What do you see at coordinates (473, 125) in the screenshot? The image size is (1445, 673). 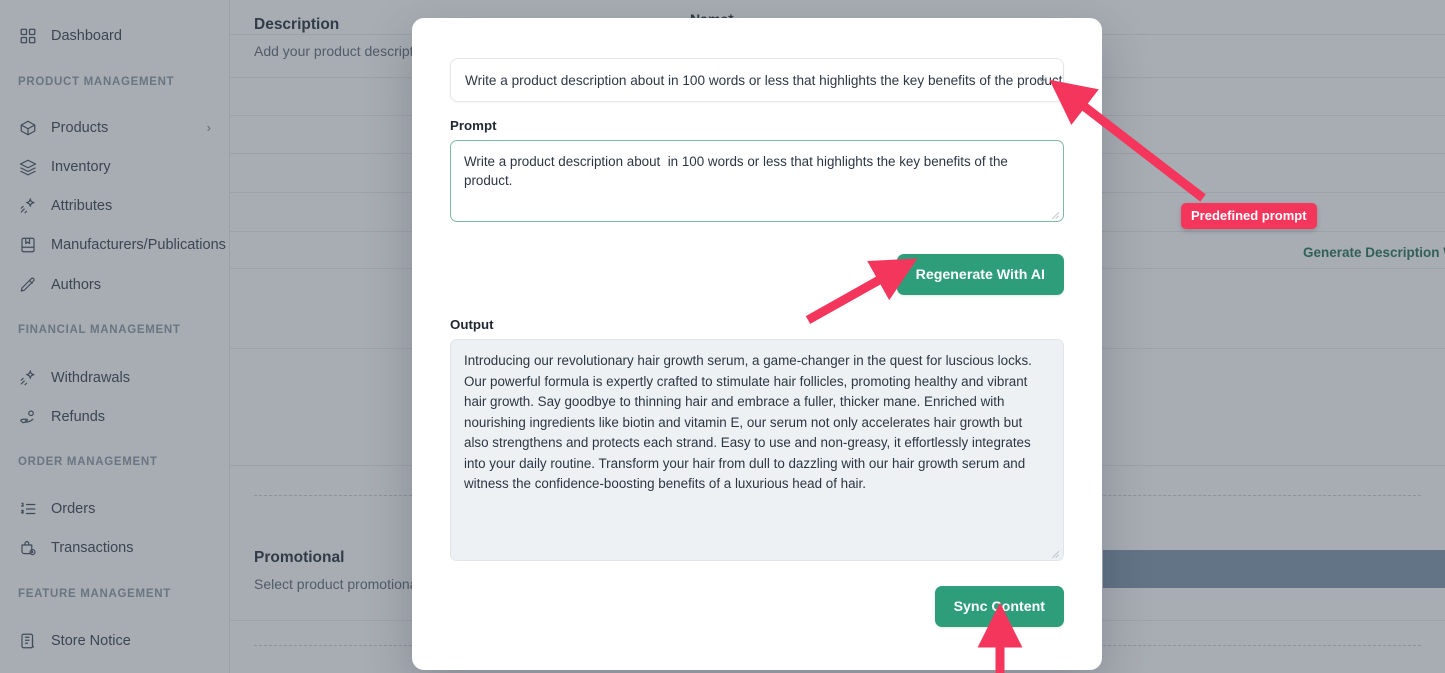 I see `prompt-label: Prompt` at bounding box center [473, 125].